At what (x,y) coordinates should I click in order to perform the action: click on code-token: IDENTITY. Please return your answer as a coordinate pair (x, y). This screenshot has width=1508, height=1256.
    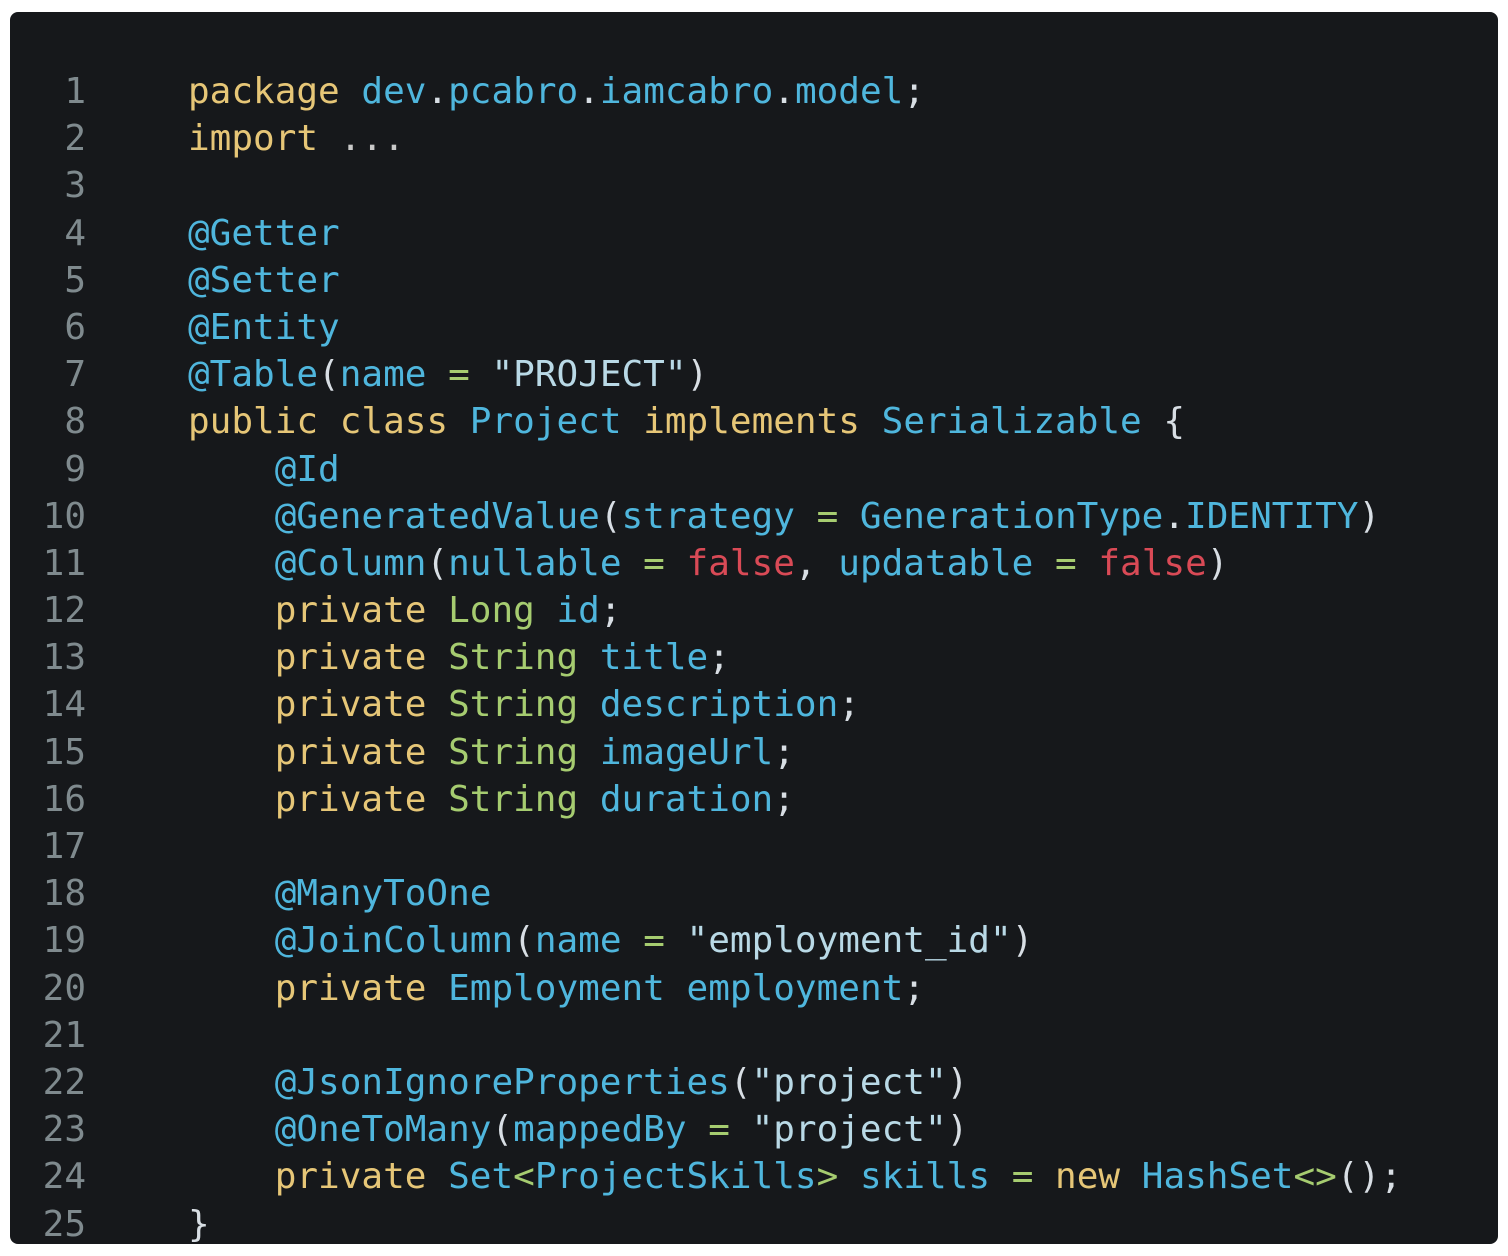
    Looking at the image, I should click on (1272, 516).